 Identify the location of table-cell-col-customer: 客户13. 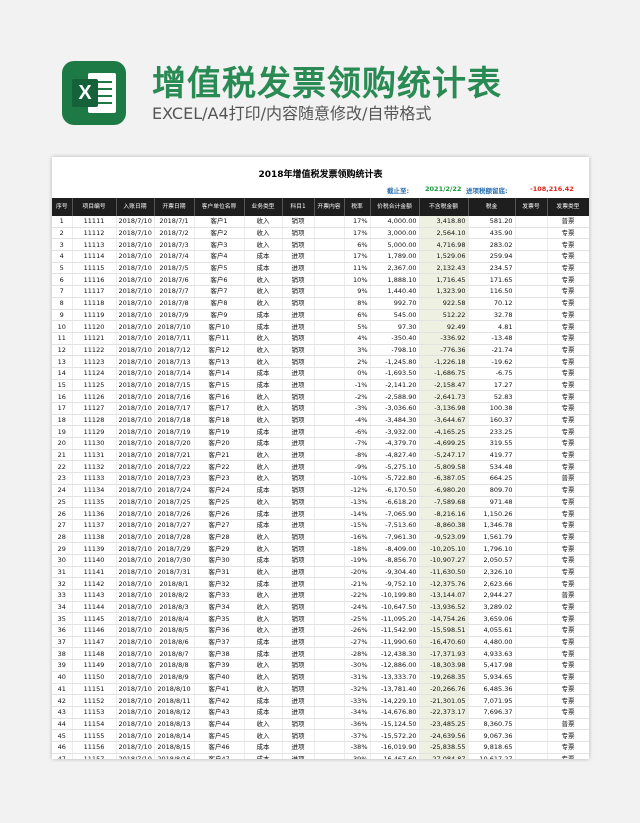
(219, 361).